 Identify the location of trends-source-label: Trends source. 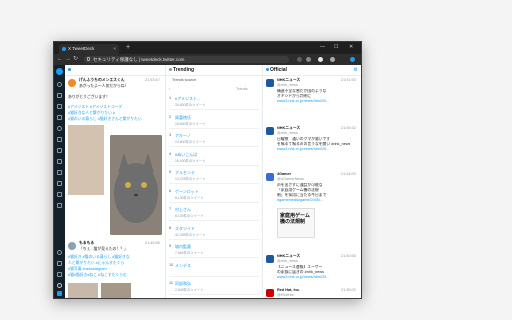
(184, 80).